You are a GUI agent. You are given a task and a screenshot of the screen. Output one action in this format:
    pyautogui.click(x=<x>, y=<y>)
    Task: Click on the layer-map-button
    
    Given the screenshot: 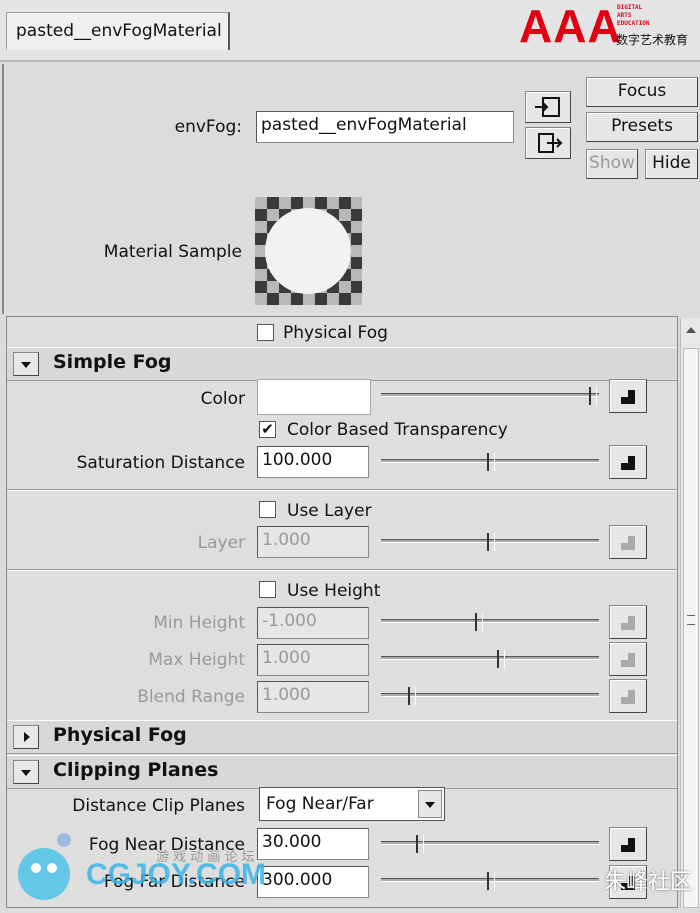 What is the action you would take?
    pyautogui.click(x=628, y=542)
    